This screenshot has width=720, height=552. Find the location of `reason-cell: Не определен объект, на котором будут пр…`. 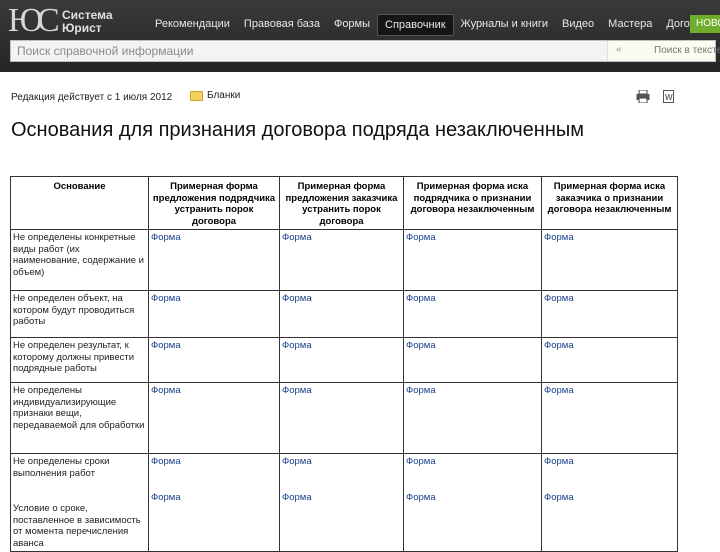

reason-cell: Не определен объект, на котором будут пр… is located at coordinates (79, 314).